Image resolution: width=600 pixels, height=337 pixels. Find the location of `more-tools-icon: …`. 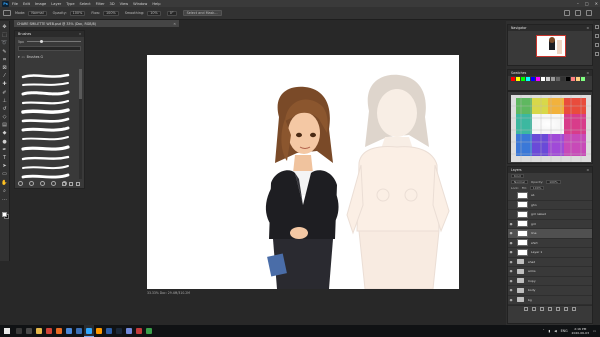

more-tools-icon: … is located at coordinates (5, 199).